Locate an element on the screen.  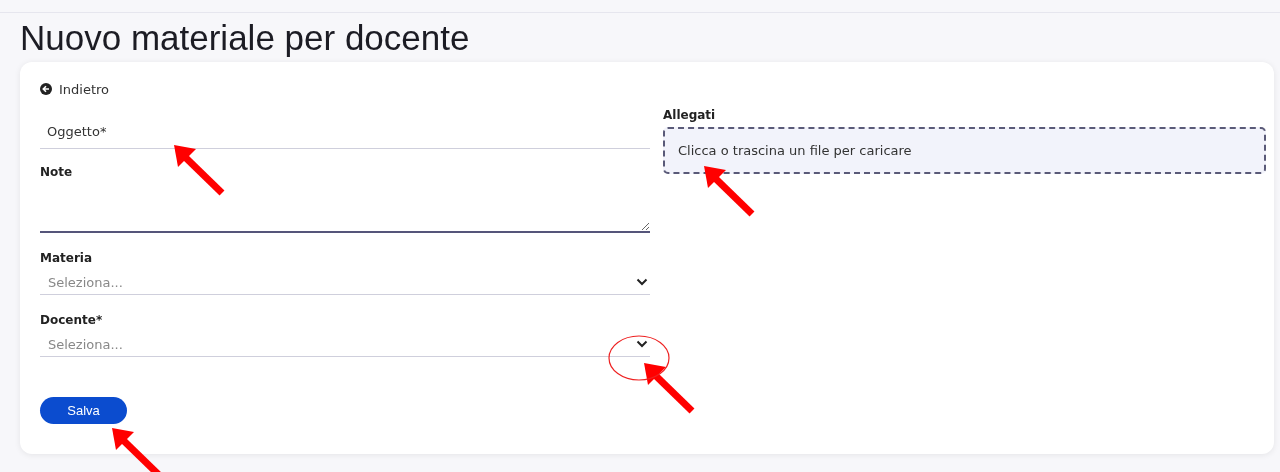
page-title: Nuovo materiale per docente is located at coordinates (245, 38).